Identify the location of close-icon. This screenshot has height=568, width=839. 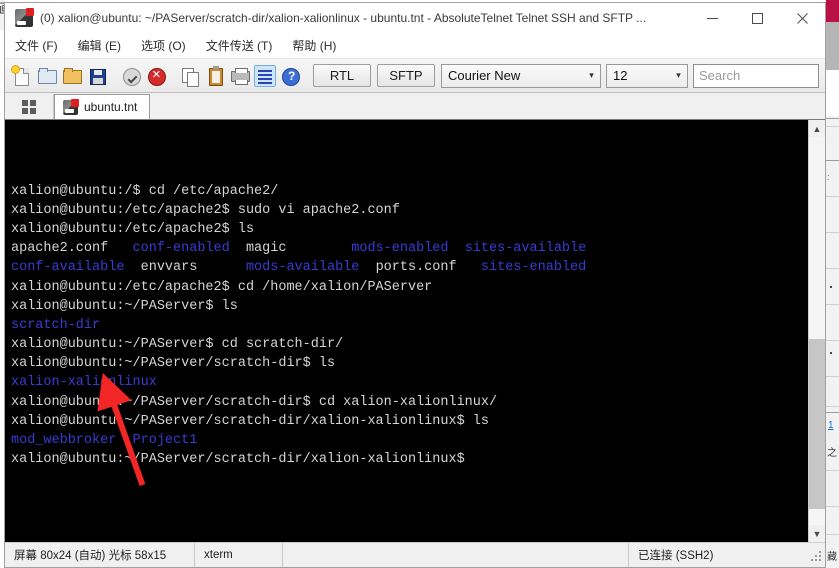
(802, 18).